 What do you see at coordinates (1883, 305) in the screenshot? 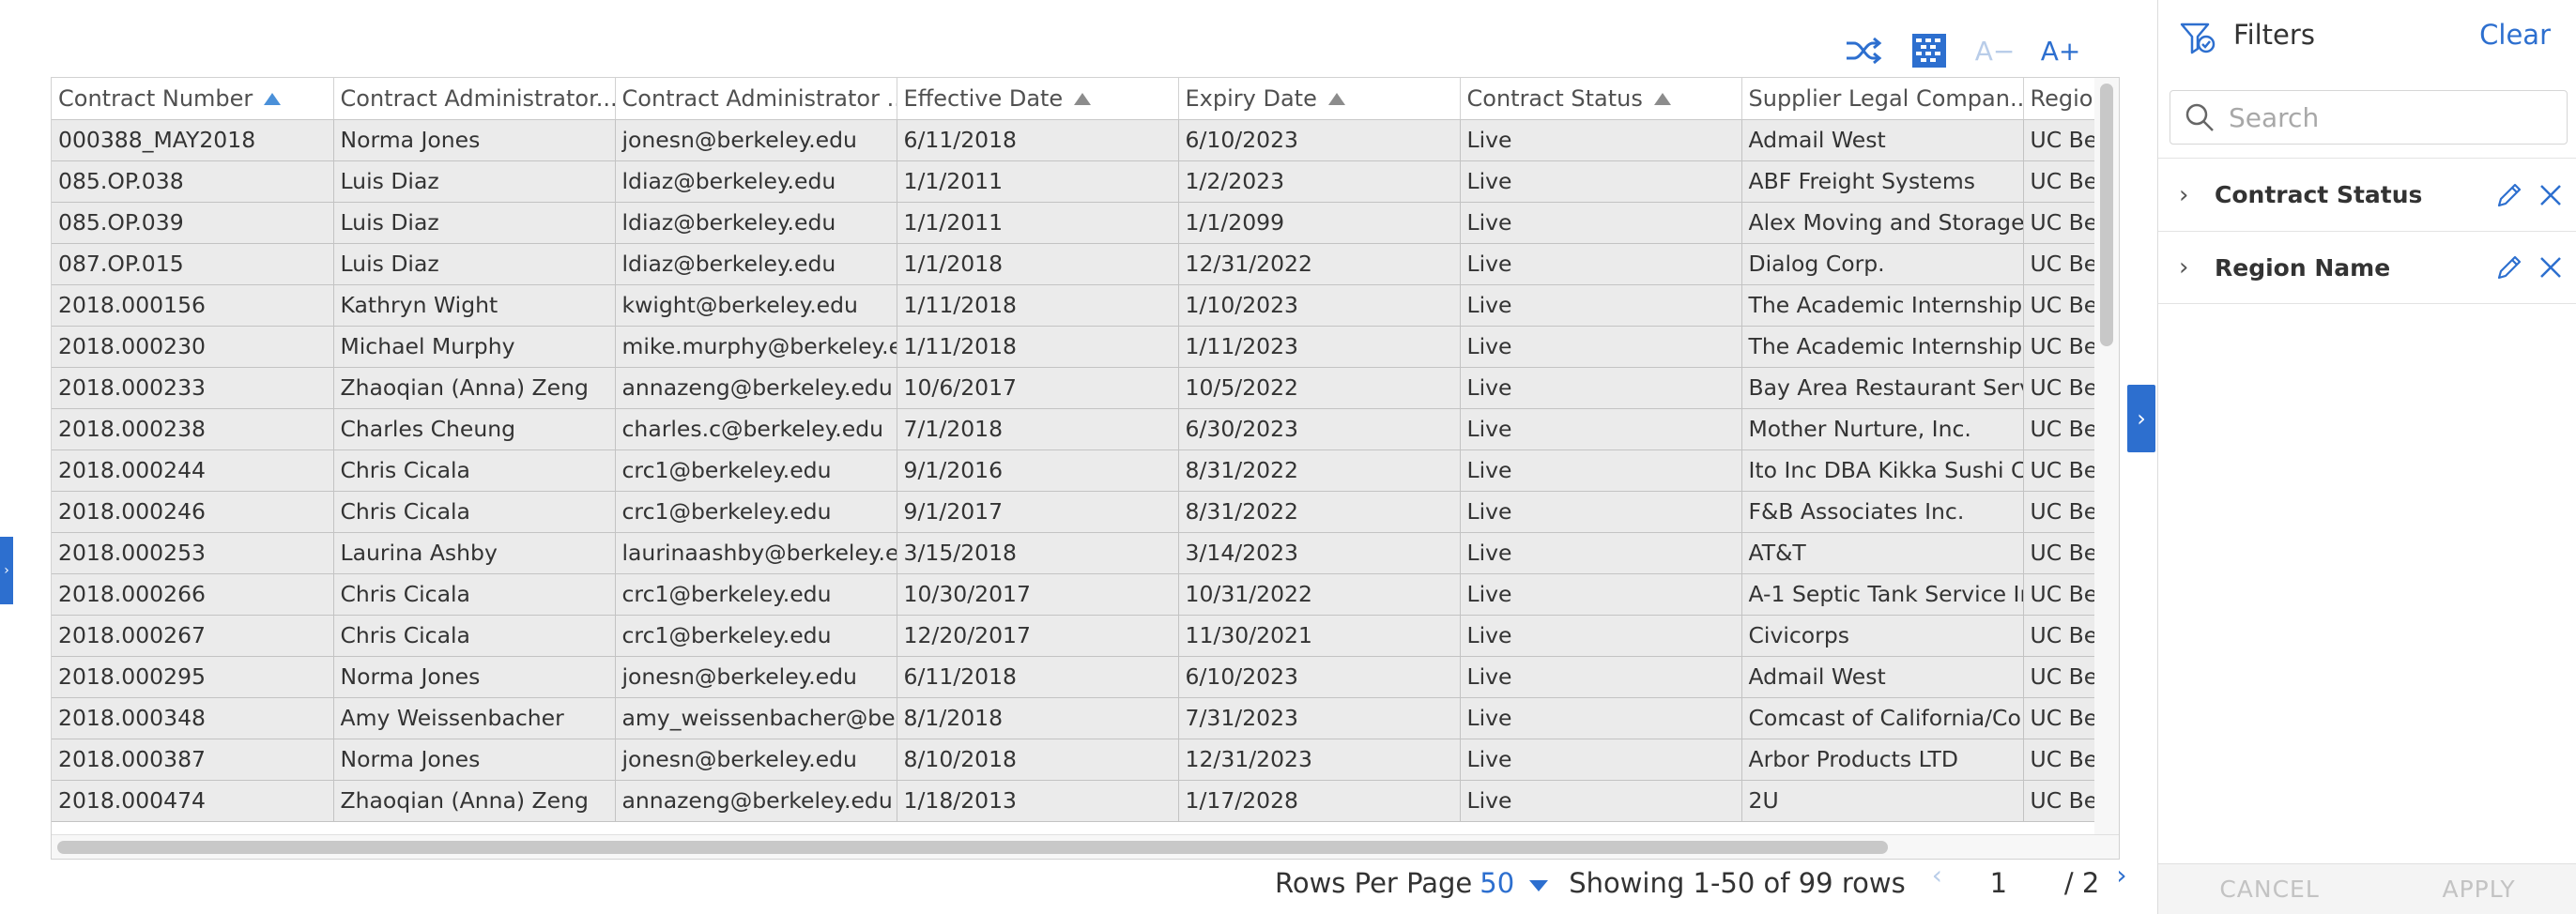
I see `table-cell: The Academic Internship C` at bounding box center [1883, 305].